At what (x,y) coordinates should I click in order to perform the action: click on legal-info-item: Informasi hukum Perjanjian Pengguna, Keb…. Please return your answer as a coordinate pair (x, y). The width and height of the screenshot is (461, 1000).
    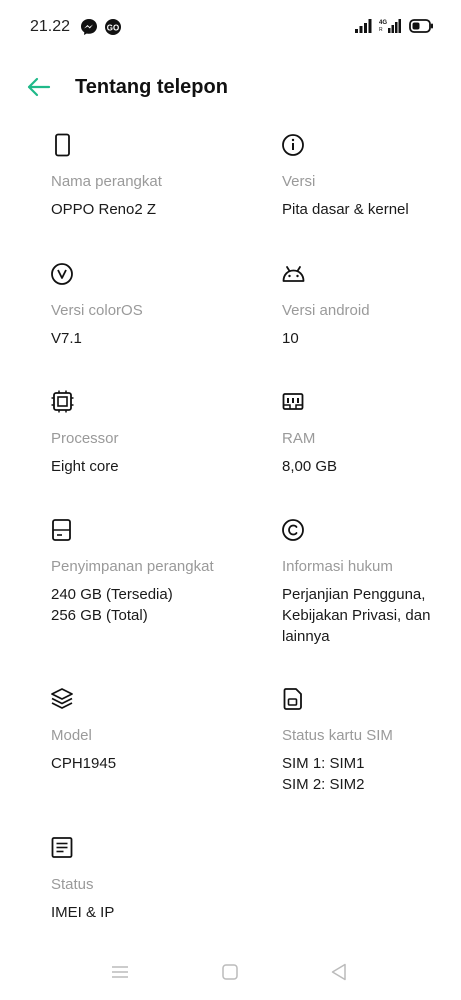
    Looking at the image, I should click on (371, 583).